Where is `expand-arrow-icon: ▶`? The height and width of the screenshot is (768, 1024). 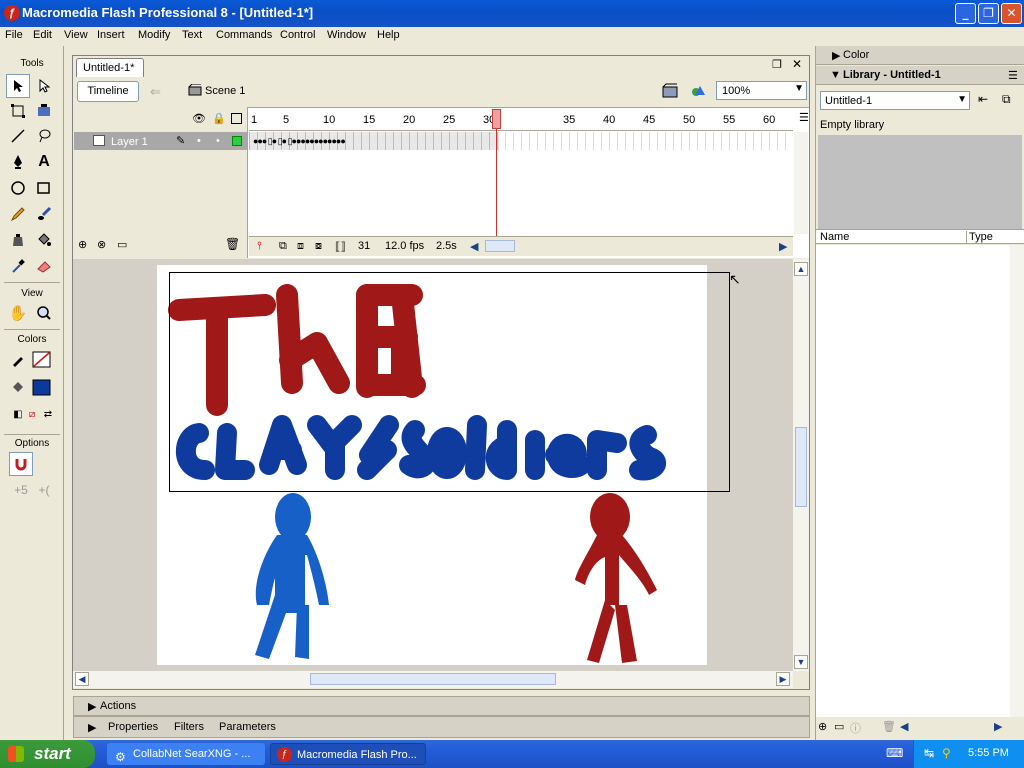
expand-arrow-icon: ▶ is located at coordinates (92, 727).